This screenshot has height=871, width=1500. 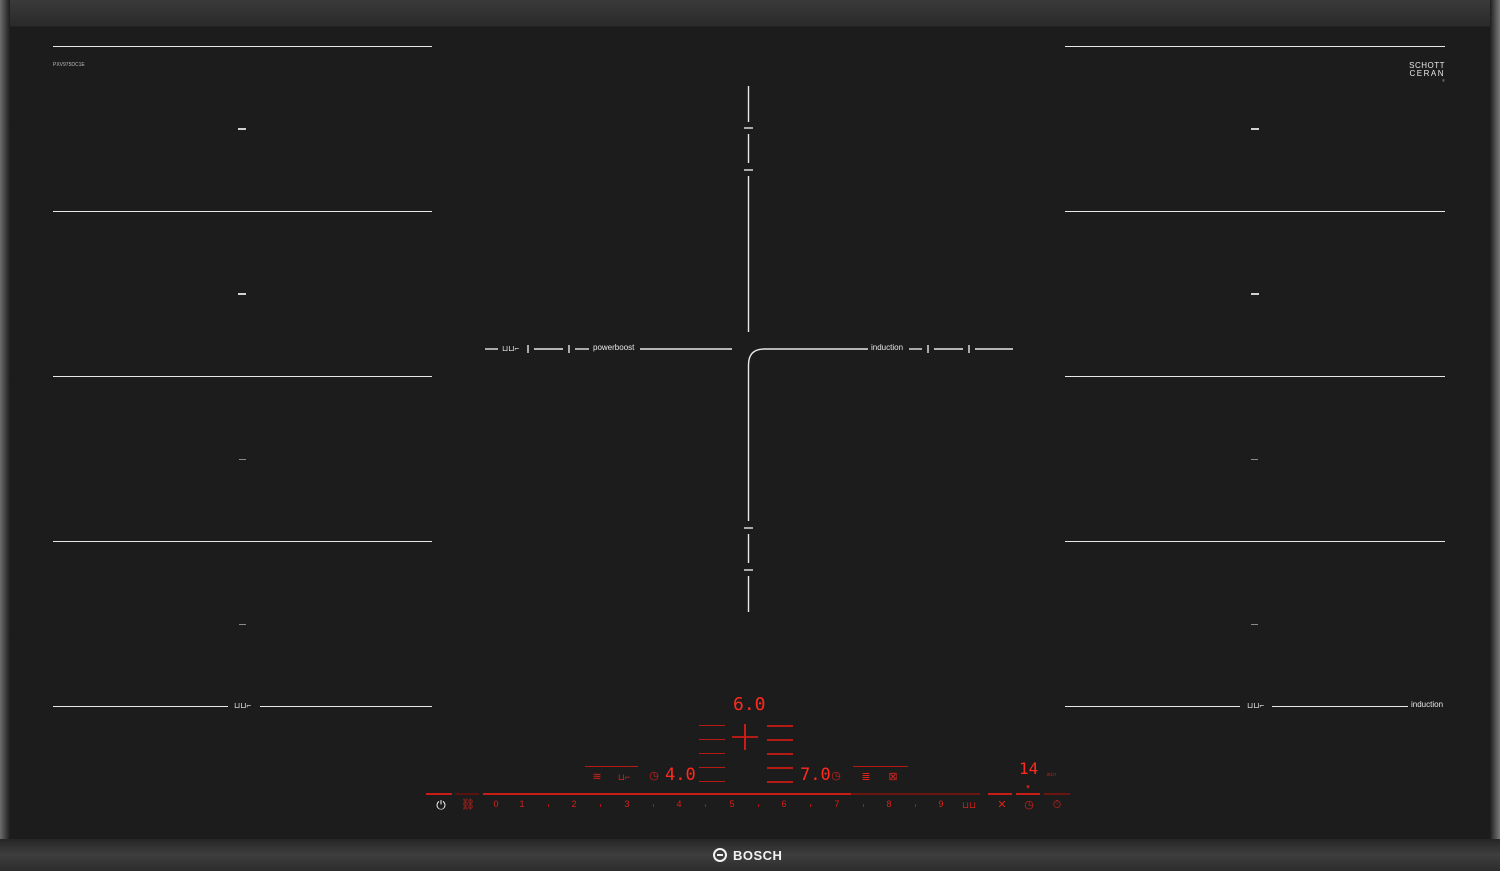 I want to click on timer-icon-right: ◷, so click(x=836, y=776).